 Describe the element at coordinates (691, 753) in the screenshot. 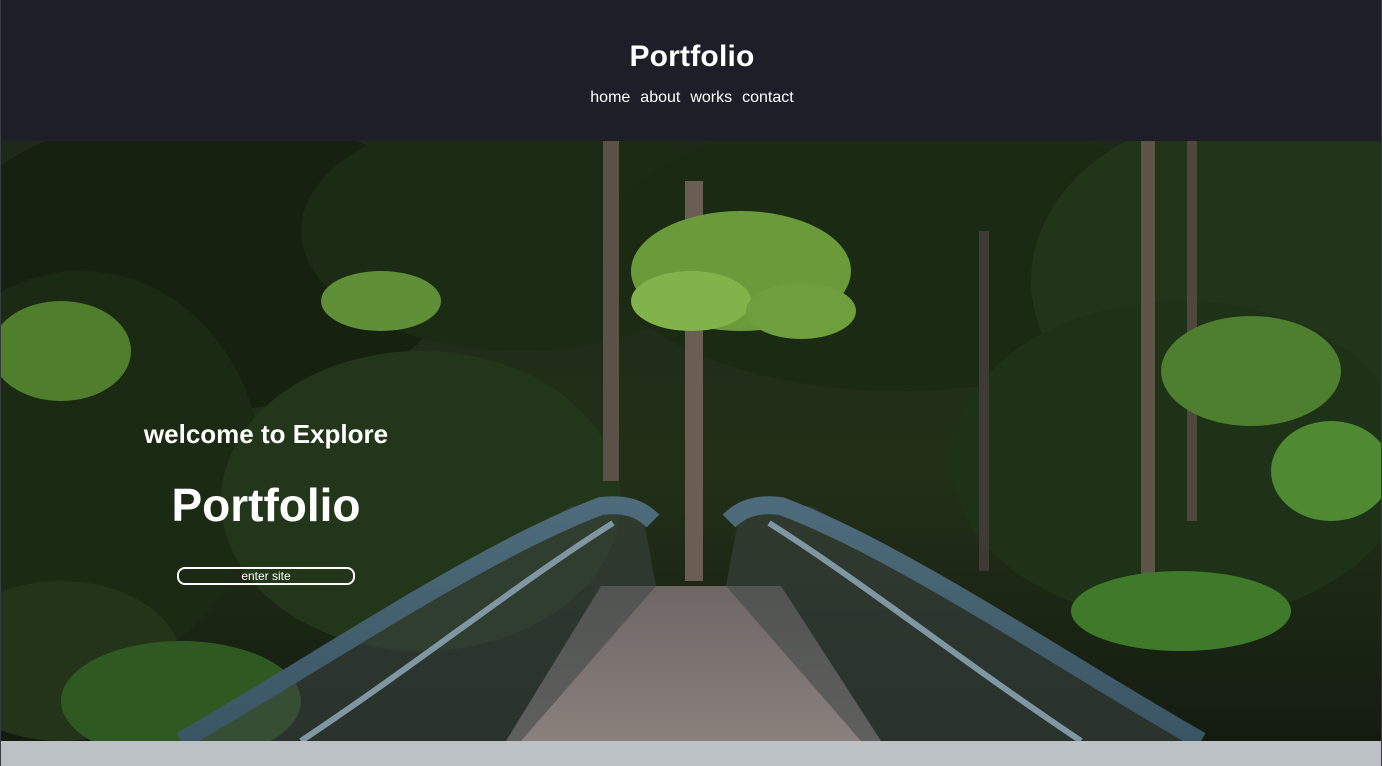

I see `bottom-overlay-bar` at that location.